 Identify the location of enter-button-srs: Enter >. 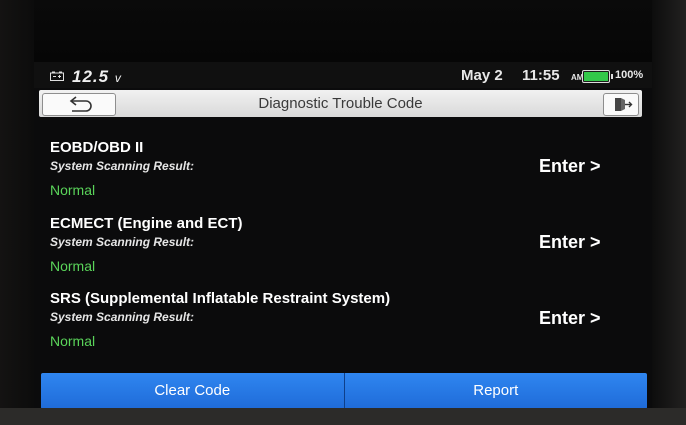
(570, 318).